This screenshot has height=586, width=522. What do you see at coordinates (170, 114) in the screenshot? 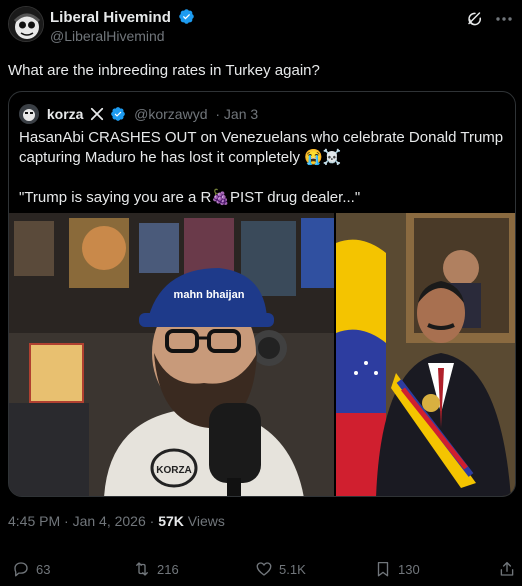
I see `quoted-handle: @korzawyd` at bounding box center [170, 114].